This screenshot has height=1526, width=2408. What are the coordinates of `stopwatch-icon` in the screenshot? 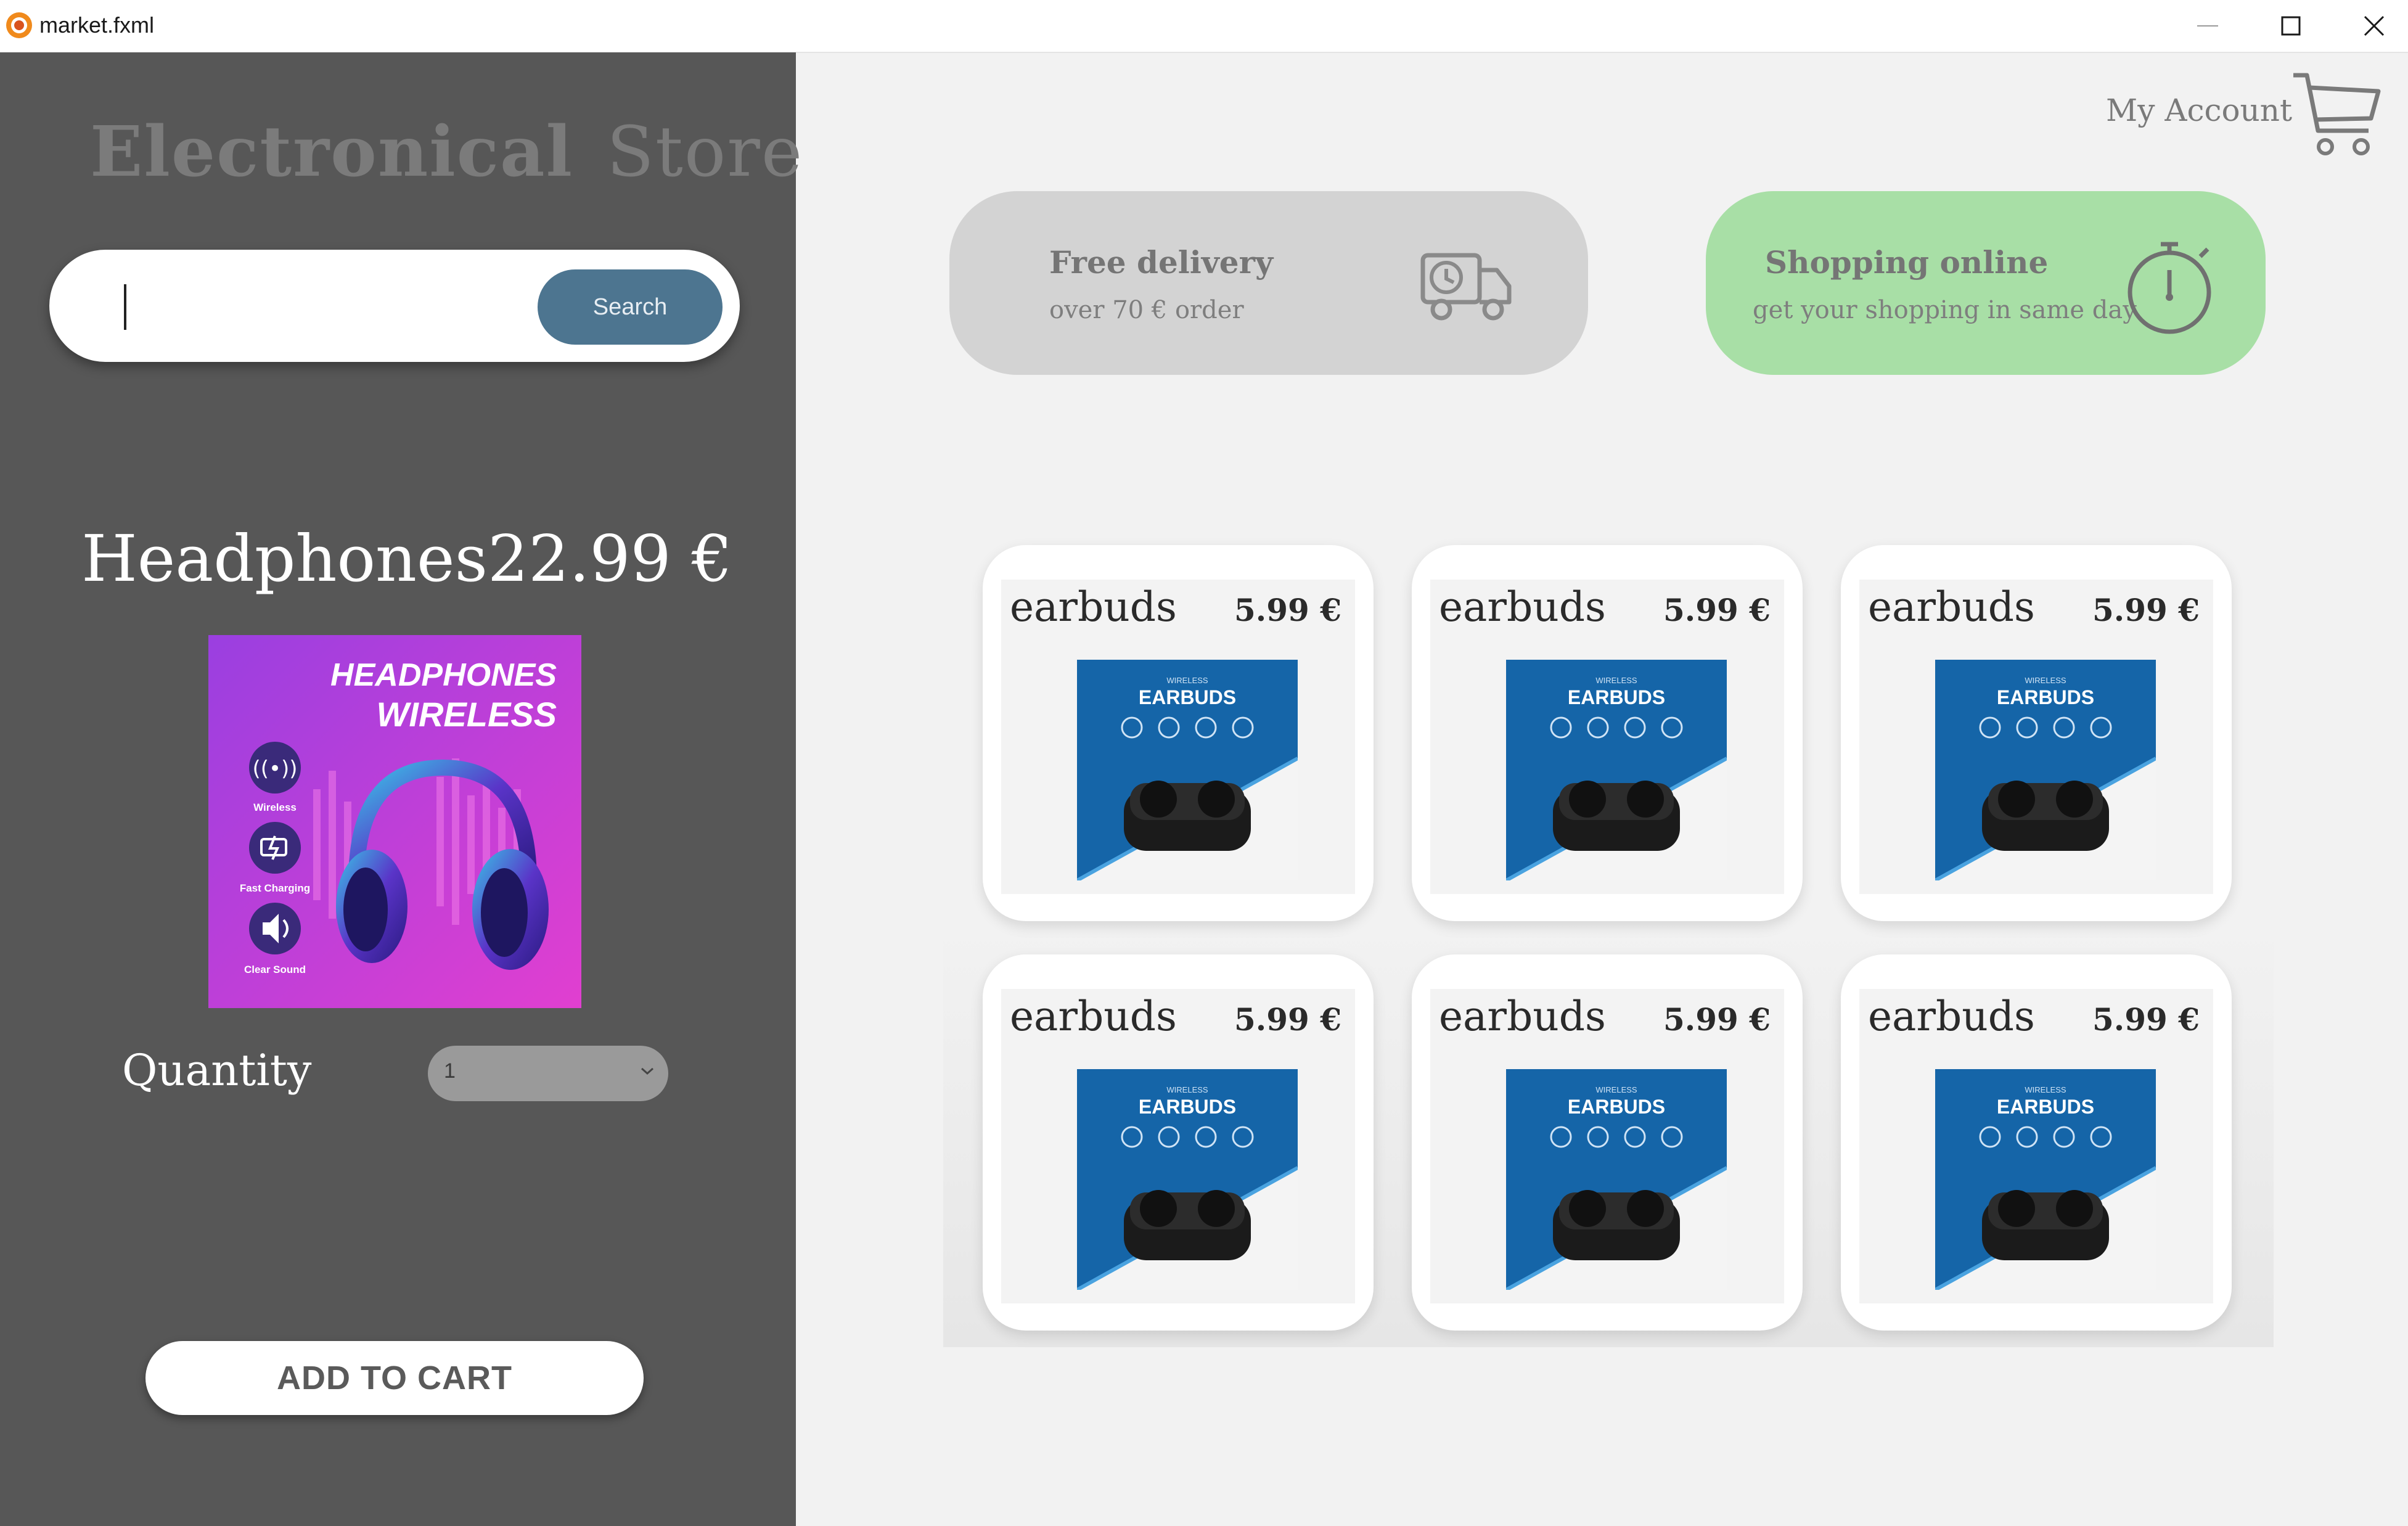 It's located at (2169, 288).